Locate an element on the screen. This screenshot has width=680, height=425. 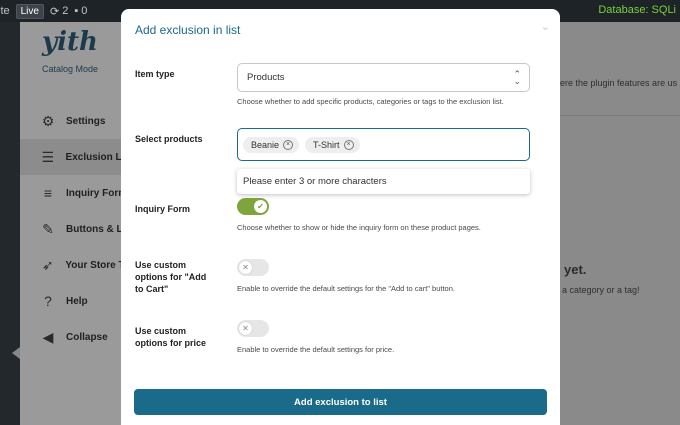
nav-store-tools: ➶ Your Store To is located at coordinates (75, 265).